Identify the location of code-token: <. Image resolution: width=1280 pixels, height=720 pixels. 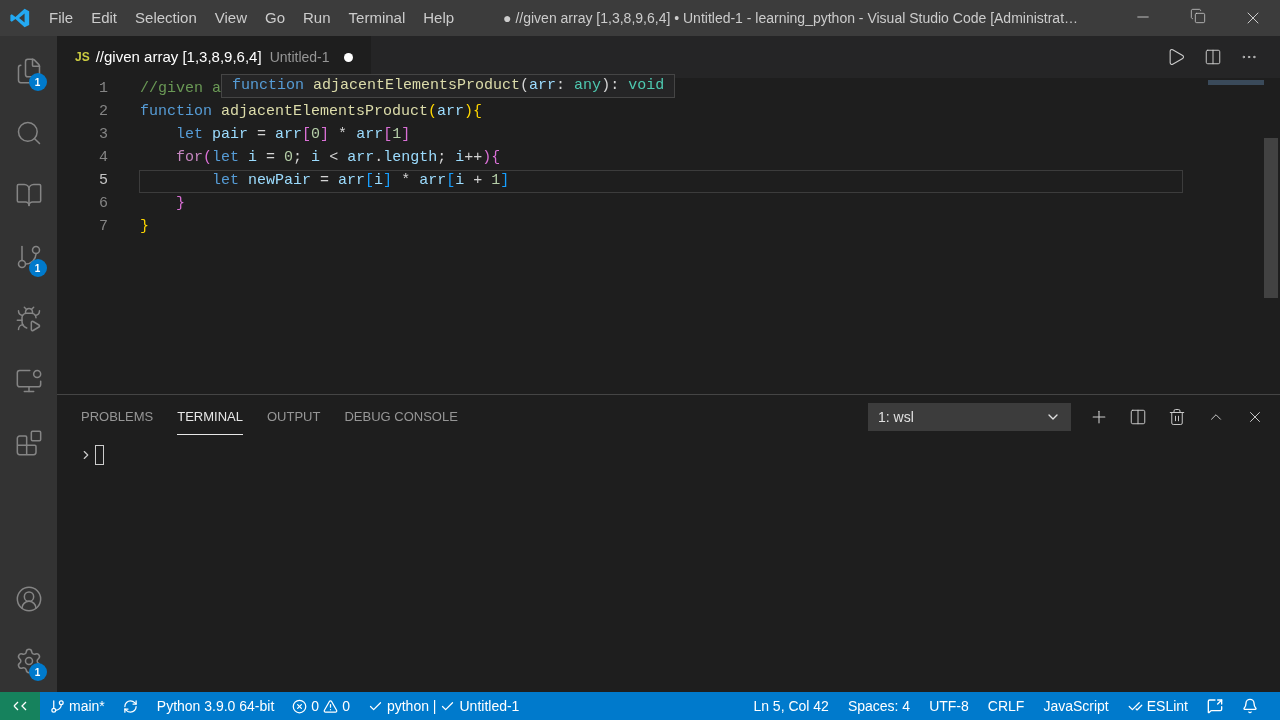
(334, 158).